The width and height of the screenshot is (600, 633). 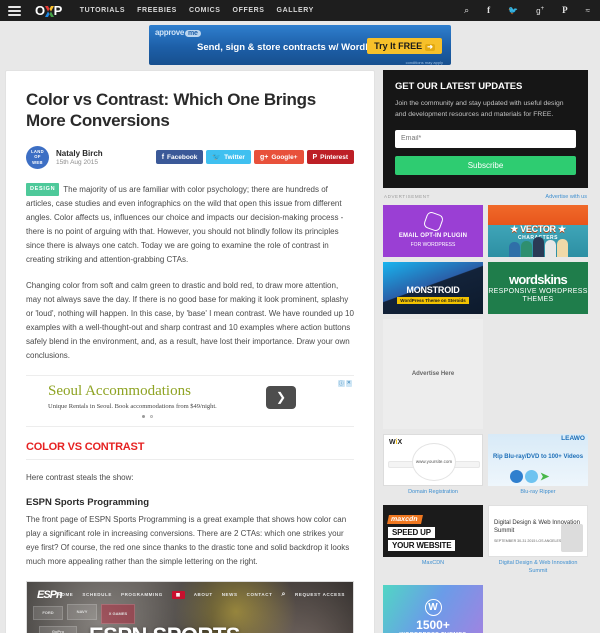 I want to click on avatar: LAND OF WEB, so click(x=37, y=157).